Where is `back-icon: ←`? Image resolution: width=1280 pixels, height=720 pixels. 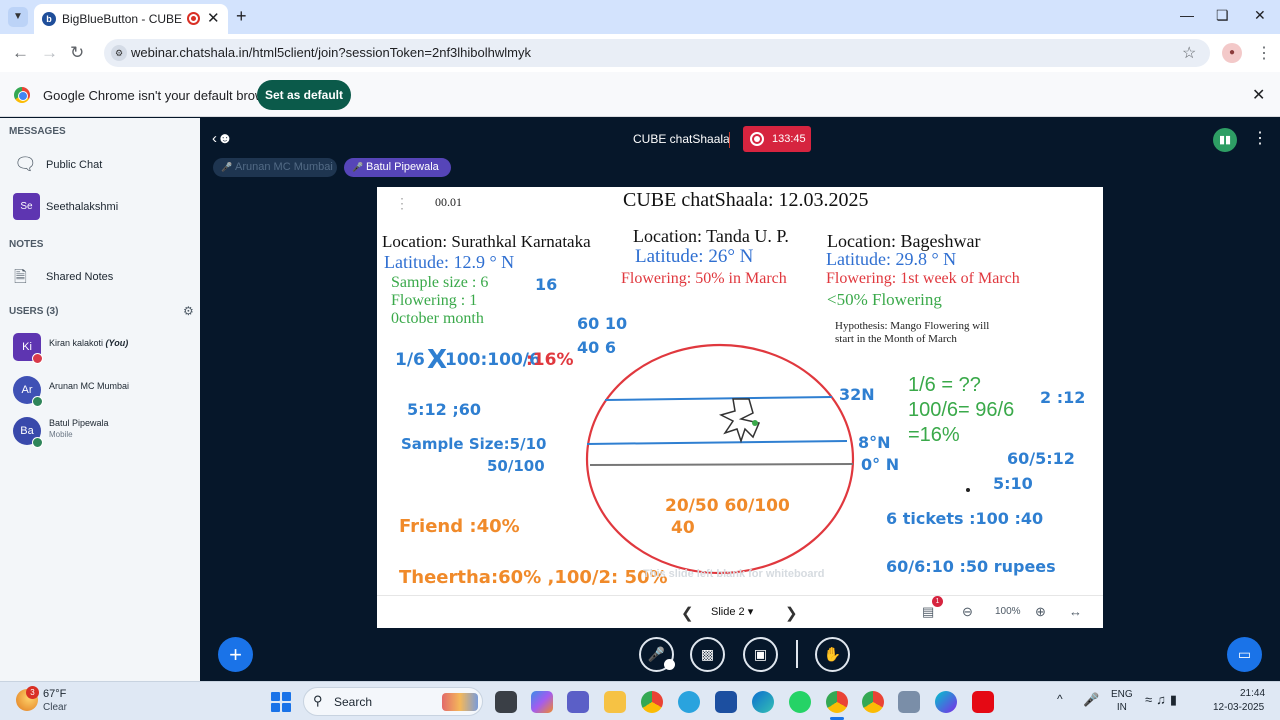
back-icon: ← is located at coordinates (20, 53).